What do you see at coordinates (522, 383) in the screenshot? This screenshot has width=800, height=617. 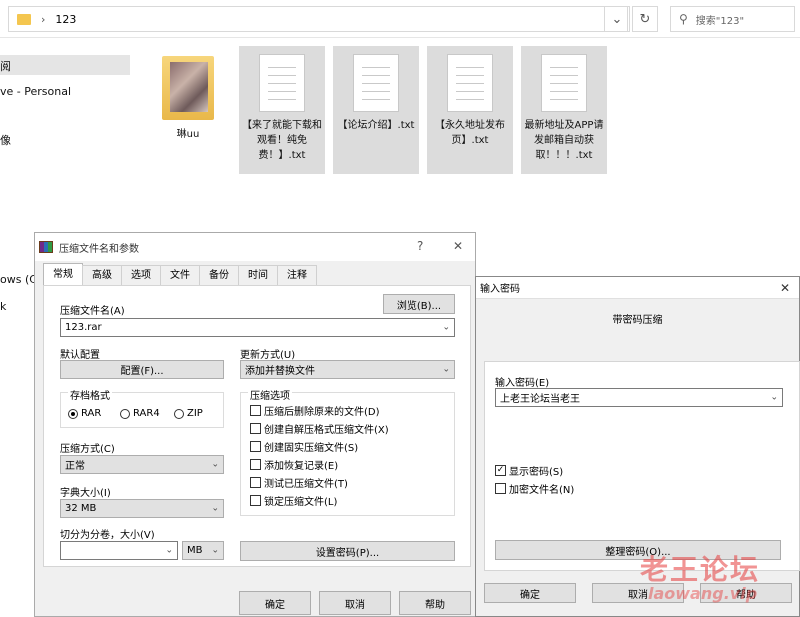 I see `enter-password-label: 输入密码(E)` at bounding box center [522, 383].